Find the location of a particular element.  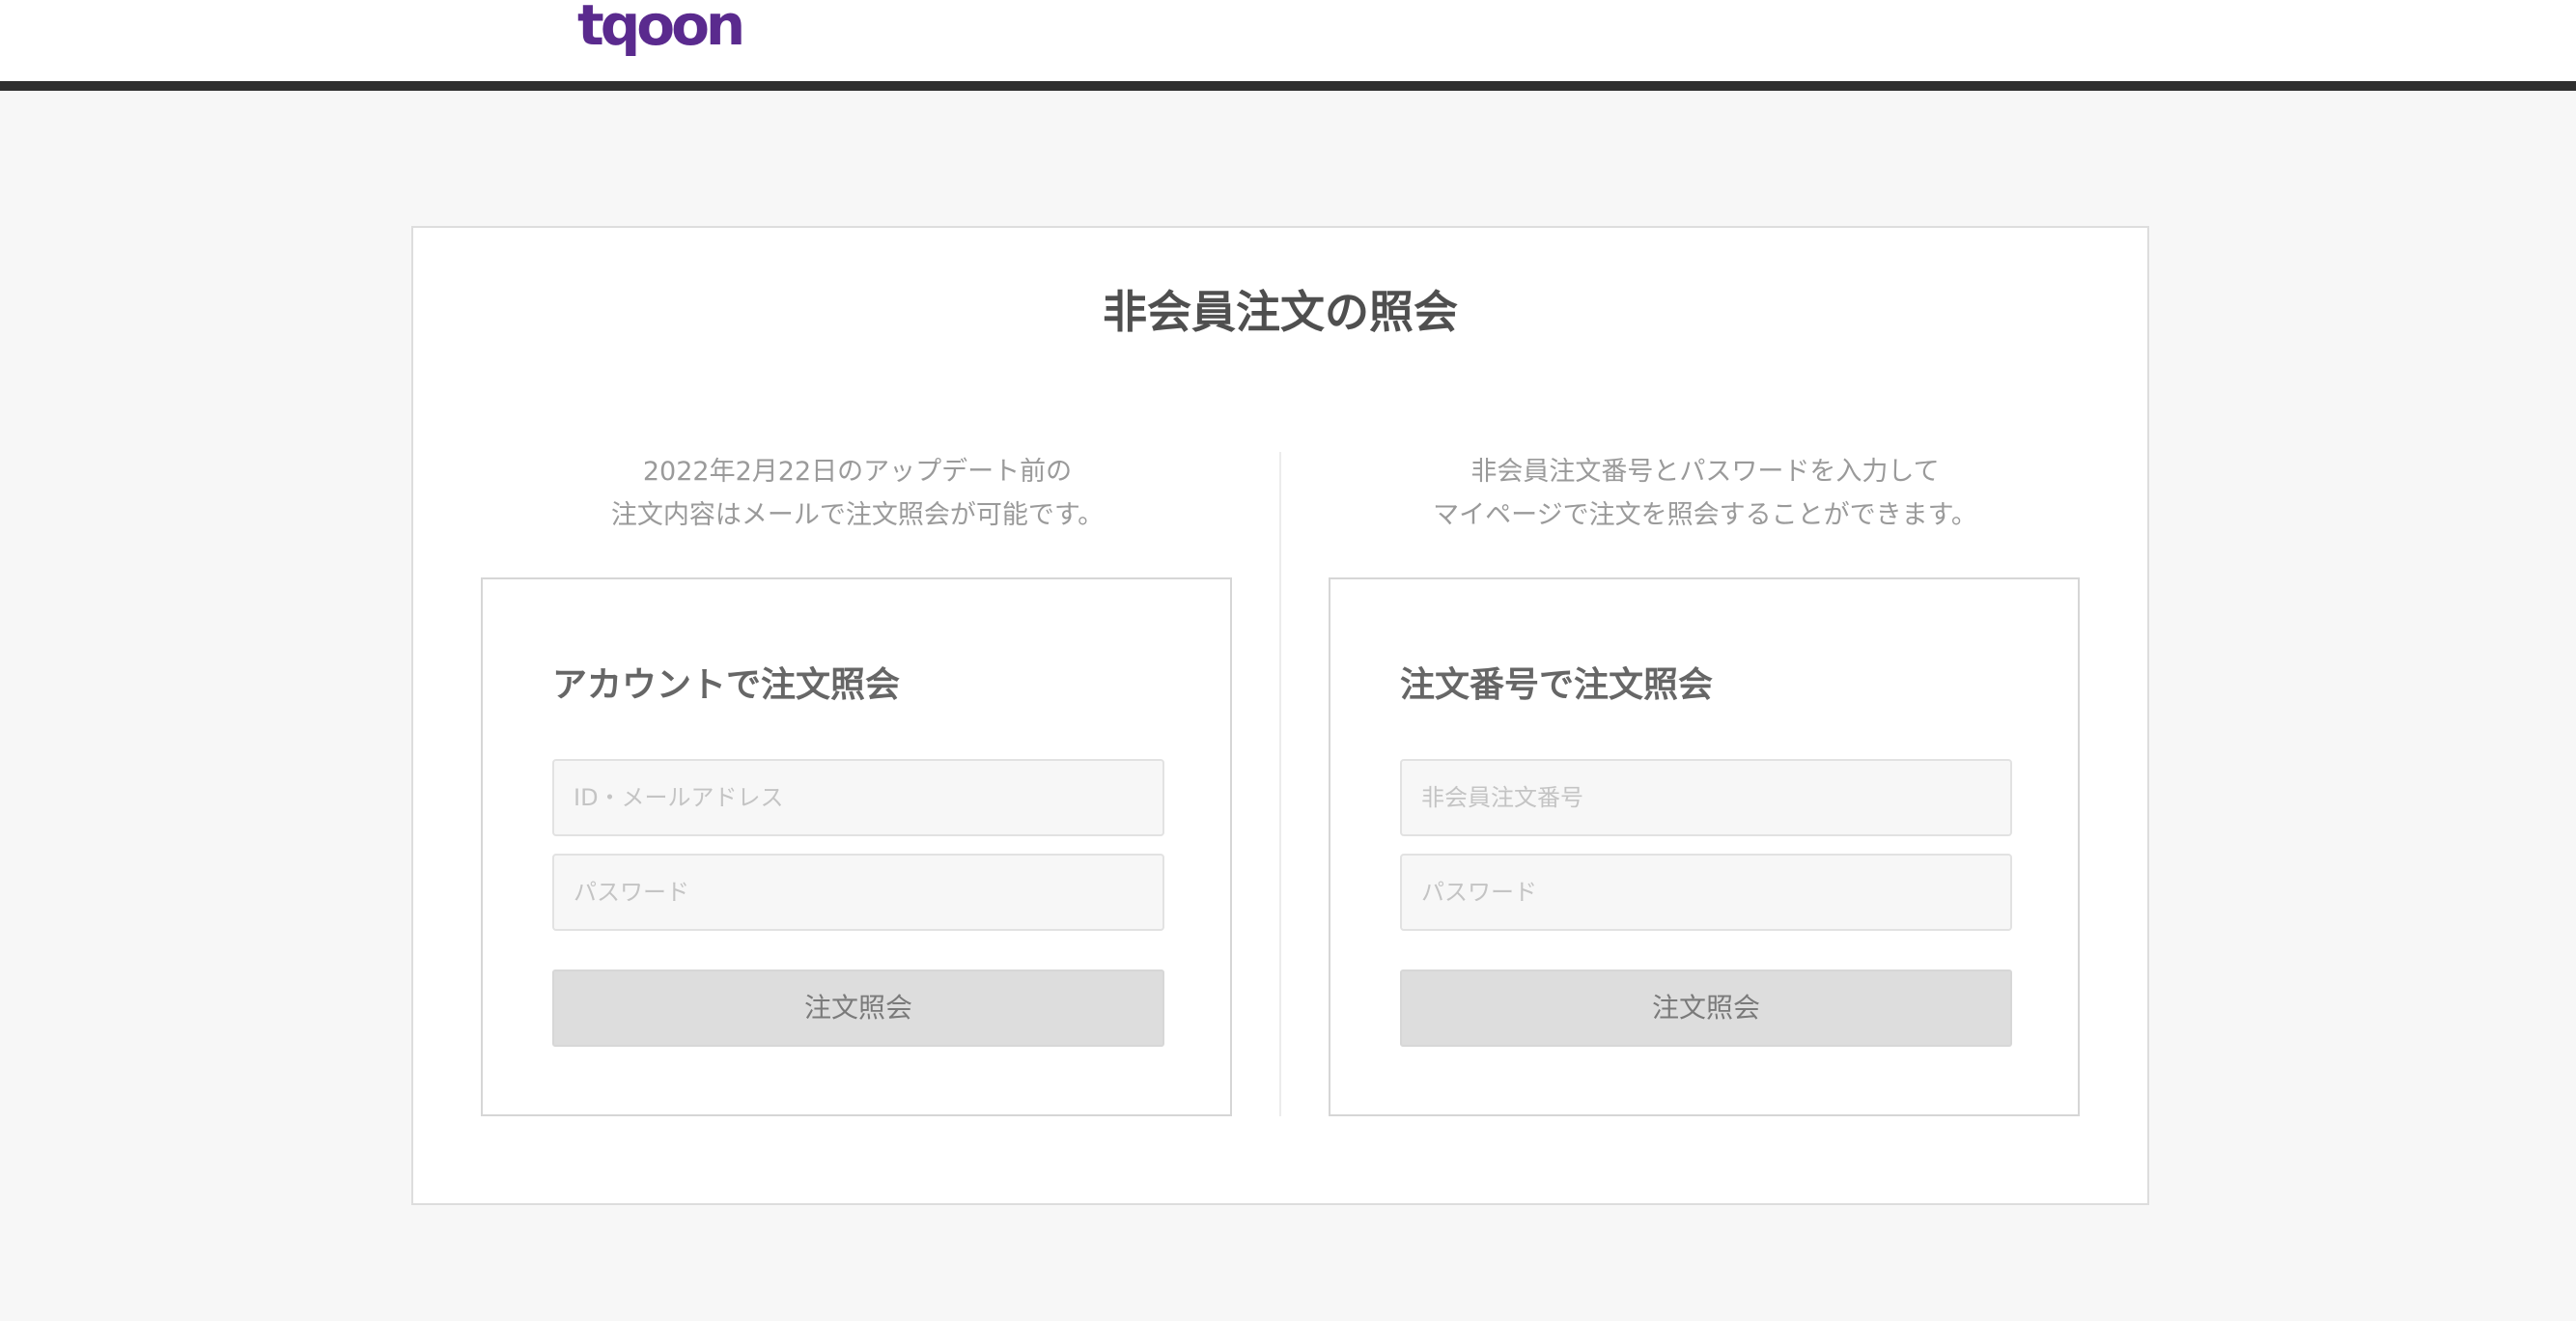

order-desc-line-1: 非会員注文番号とパスワードを入力して is located at coordinates (1705, 472).